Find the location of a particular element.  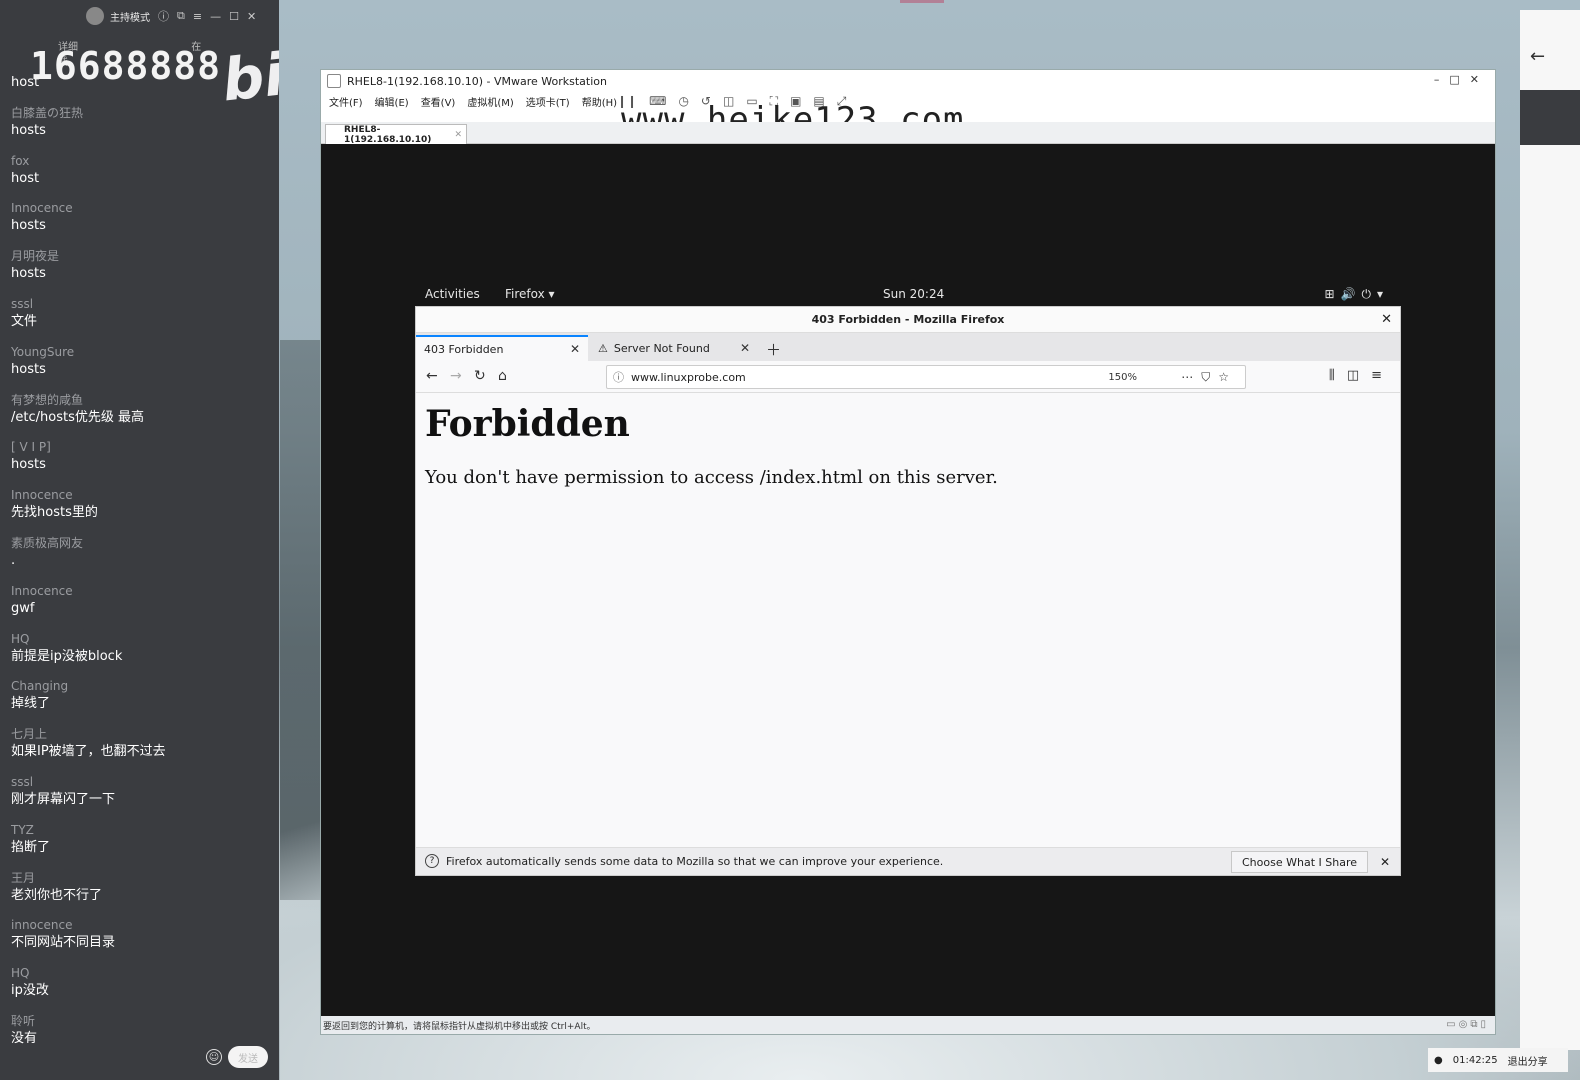

site-info-icon: ⓘ is located at coordinates (618, 377).